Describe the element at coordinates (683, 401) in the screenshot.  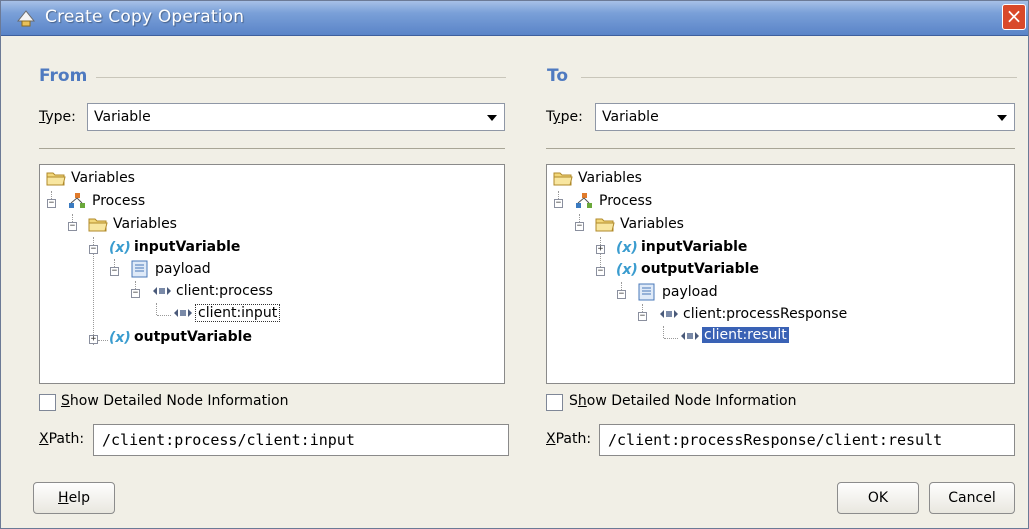
I see `to-show-detail-label: Show Detailed Node Information` at that location.